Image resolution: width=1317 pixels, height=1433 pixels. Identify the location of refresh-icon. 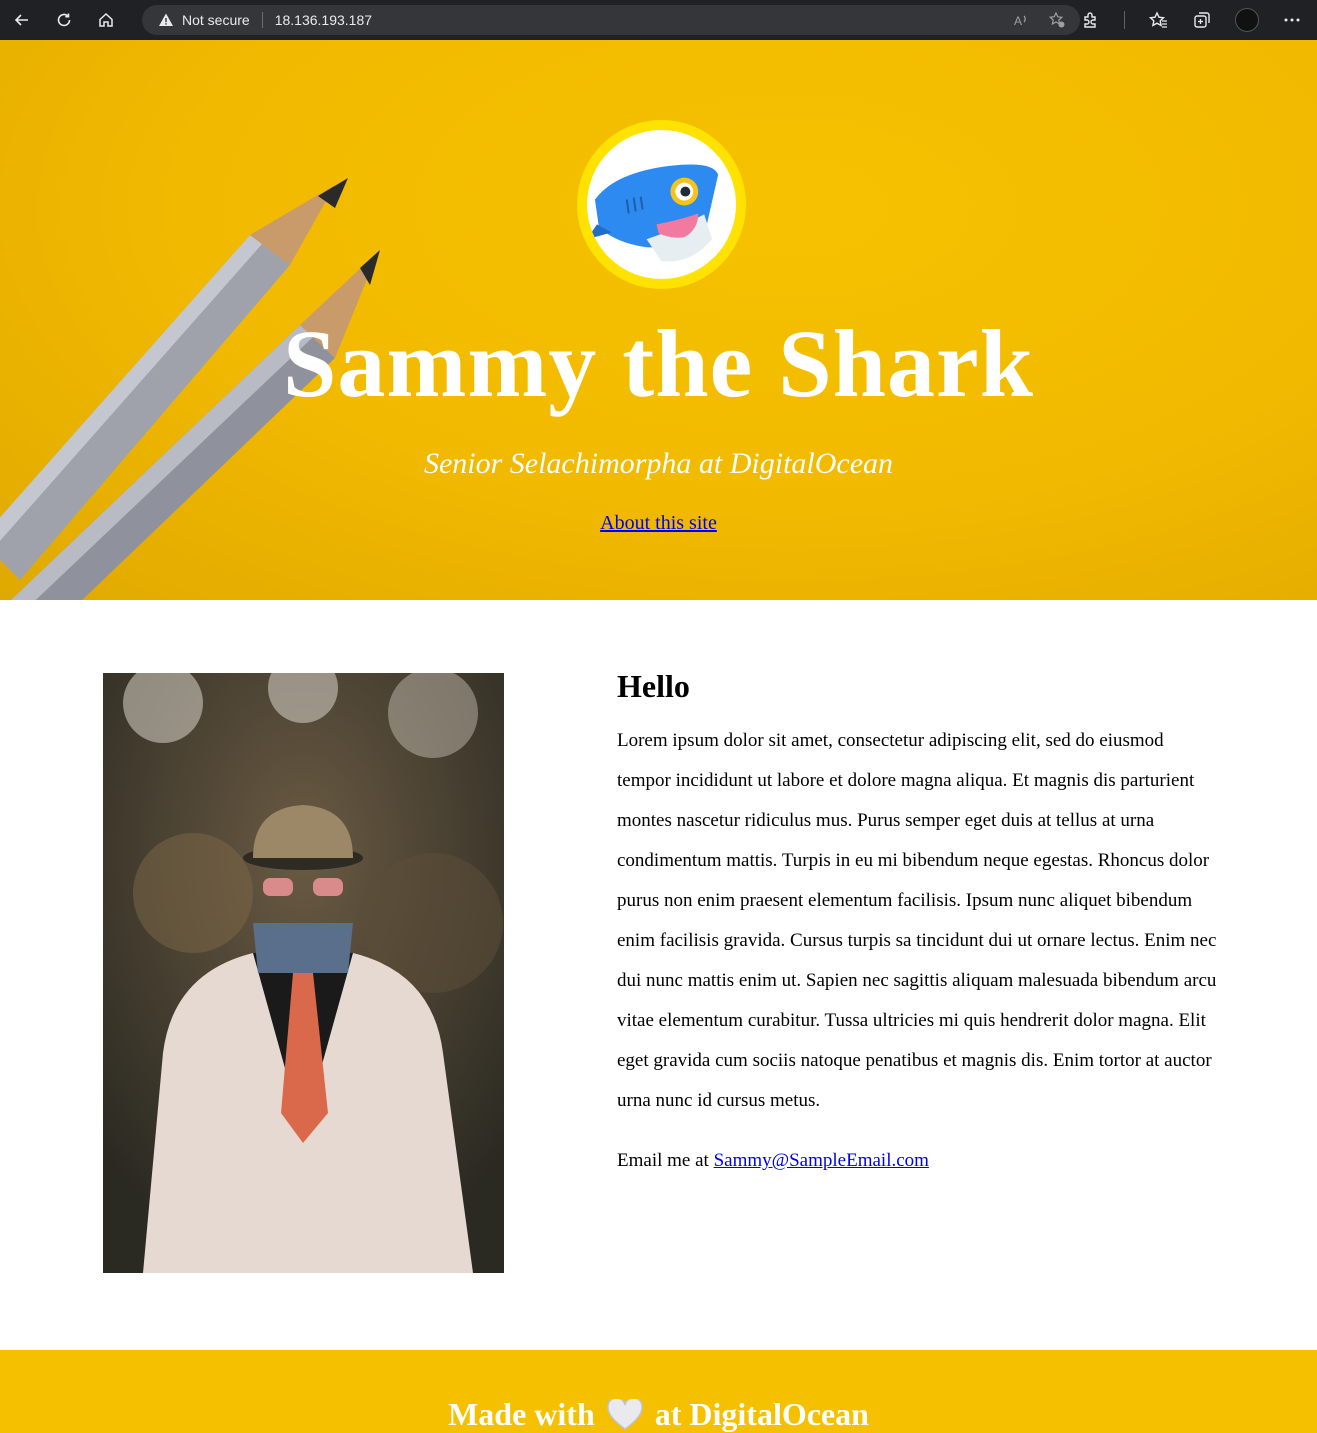
(64, 20).